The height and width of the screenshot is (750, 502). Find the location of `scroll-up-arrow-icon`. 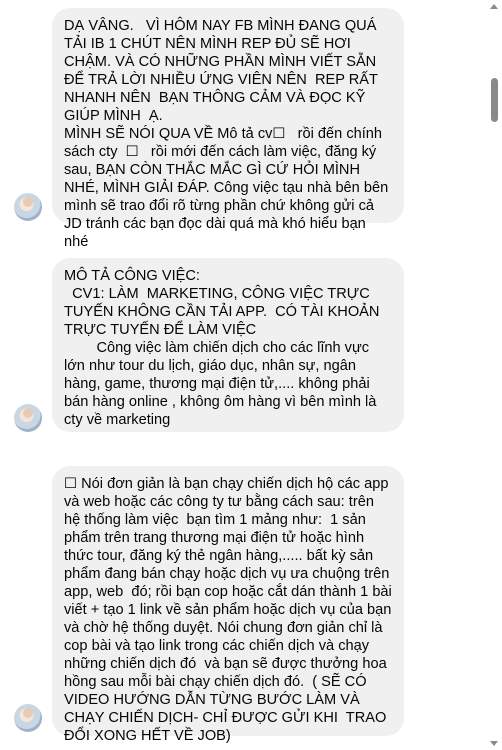

scroll-up-arrow-icon is located at coordinates (494, 6).